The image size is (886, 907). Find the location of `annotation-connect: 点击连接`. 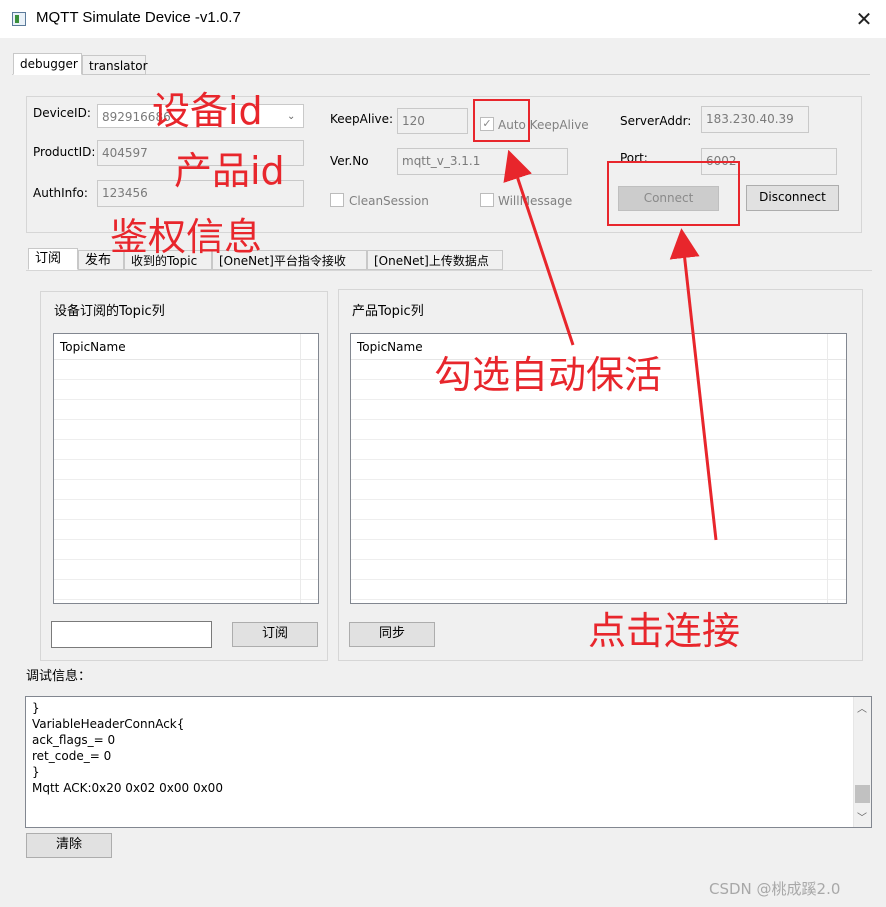

annotation-connect: 点击连接 is located at coordinates (664, 631).